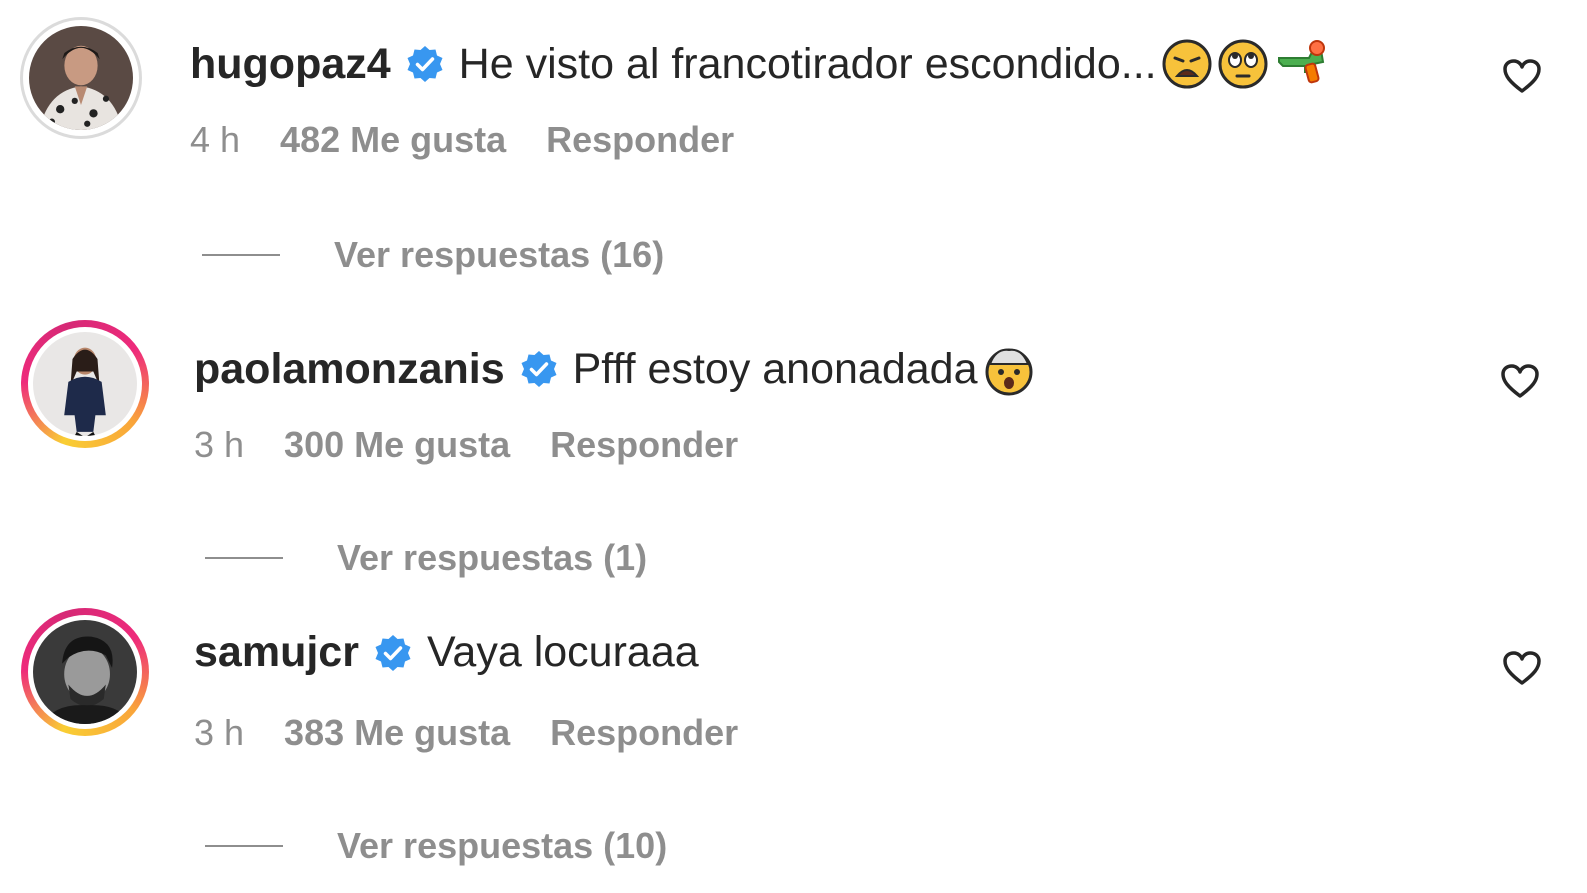 Image resolution: width=1587 pixels, height=893 pixels. I want to click on water-pistol-emoji, so click(1301, 64).